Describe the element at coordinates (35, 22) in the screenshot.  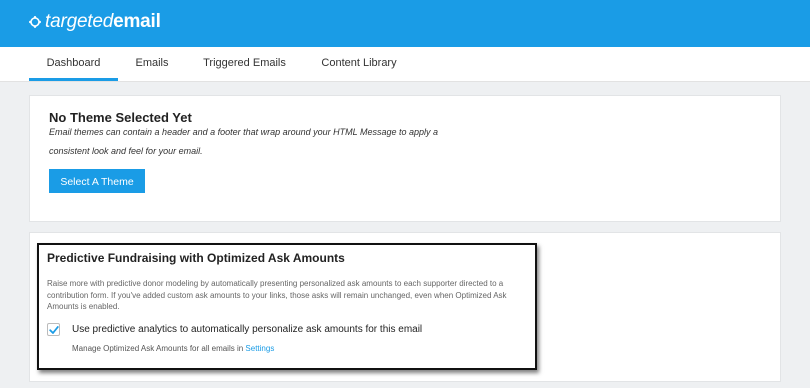
I see `logo-icon` at that location.